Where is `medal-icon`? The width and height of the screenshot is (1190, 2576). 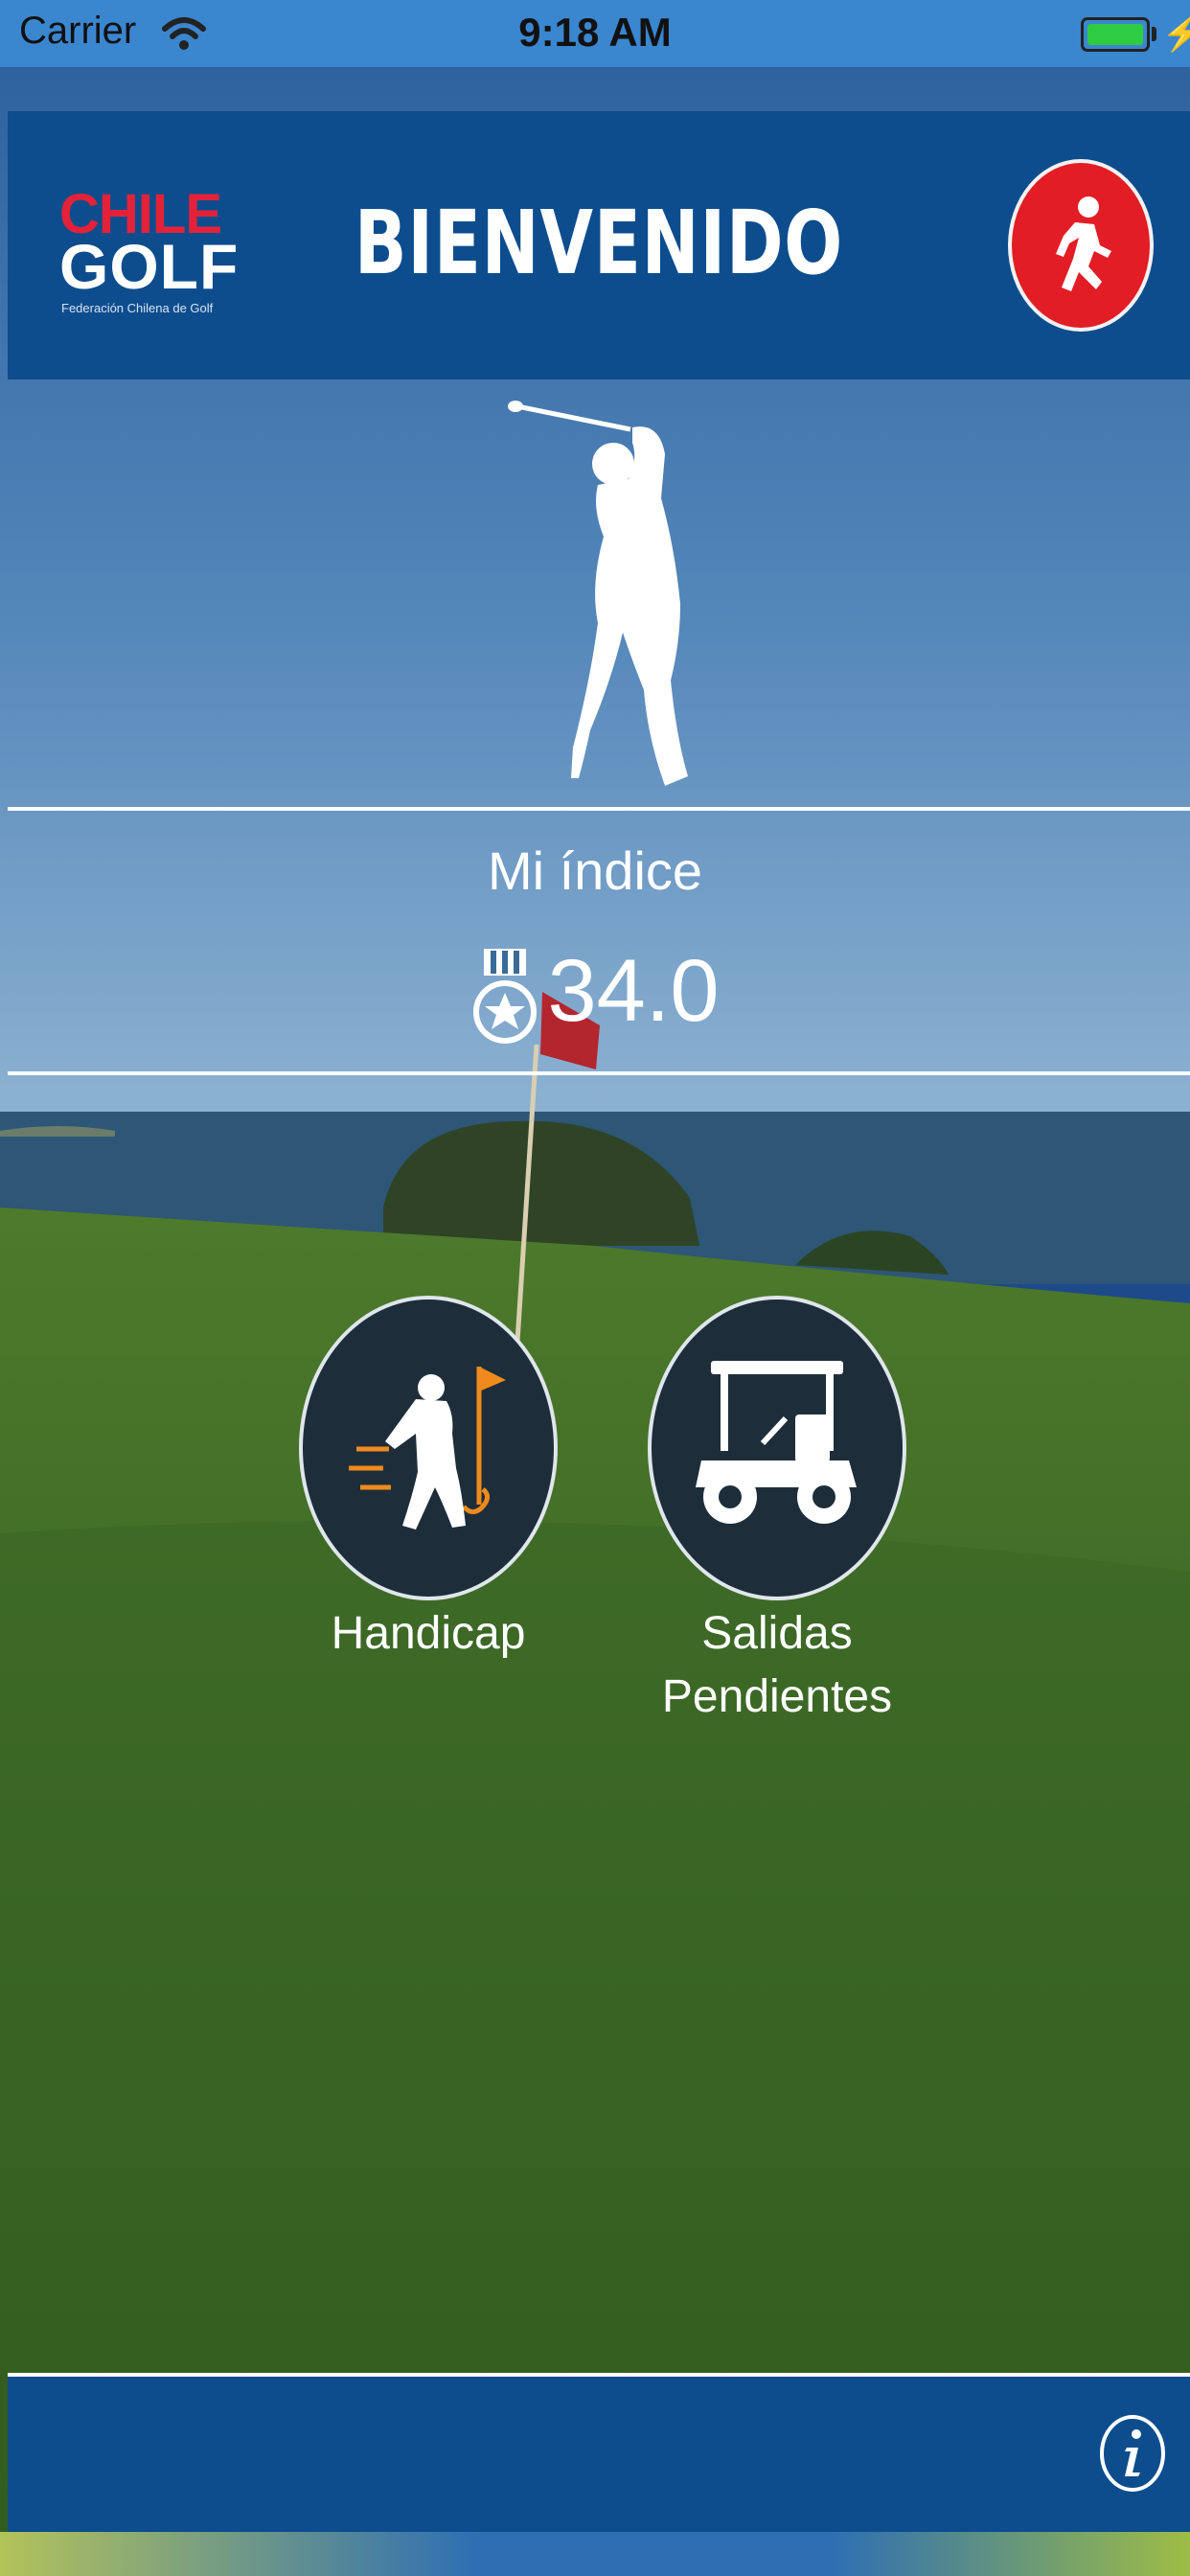 medal-icon is located at coordinates (506, 996).